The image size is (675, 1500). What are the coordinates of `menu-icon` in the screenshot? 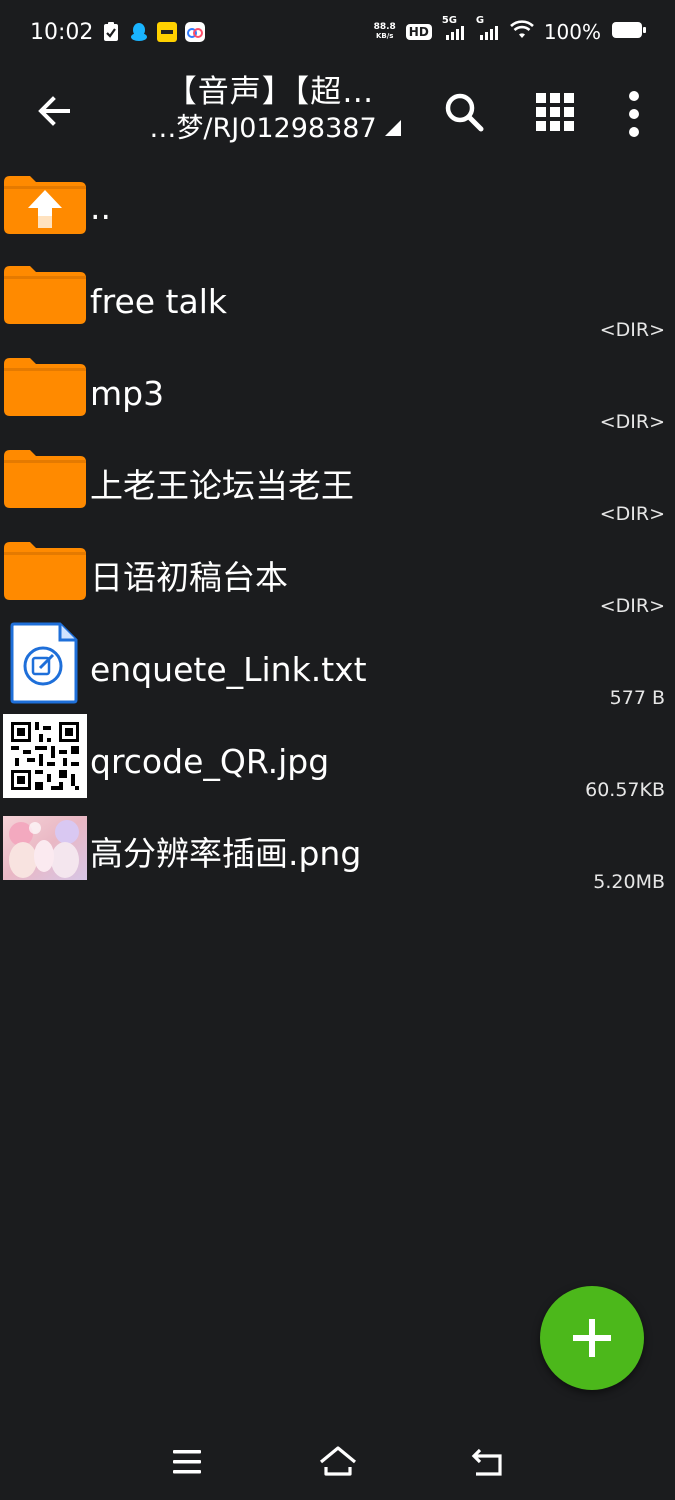 It's located at (187, 1462).